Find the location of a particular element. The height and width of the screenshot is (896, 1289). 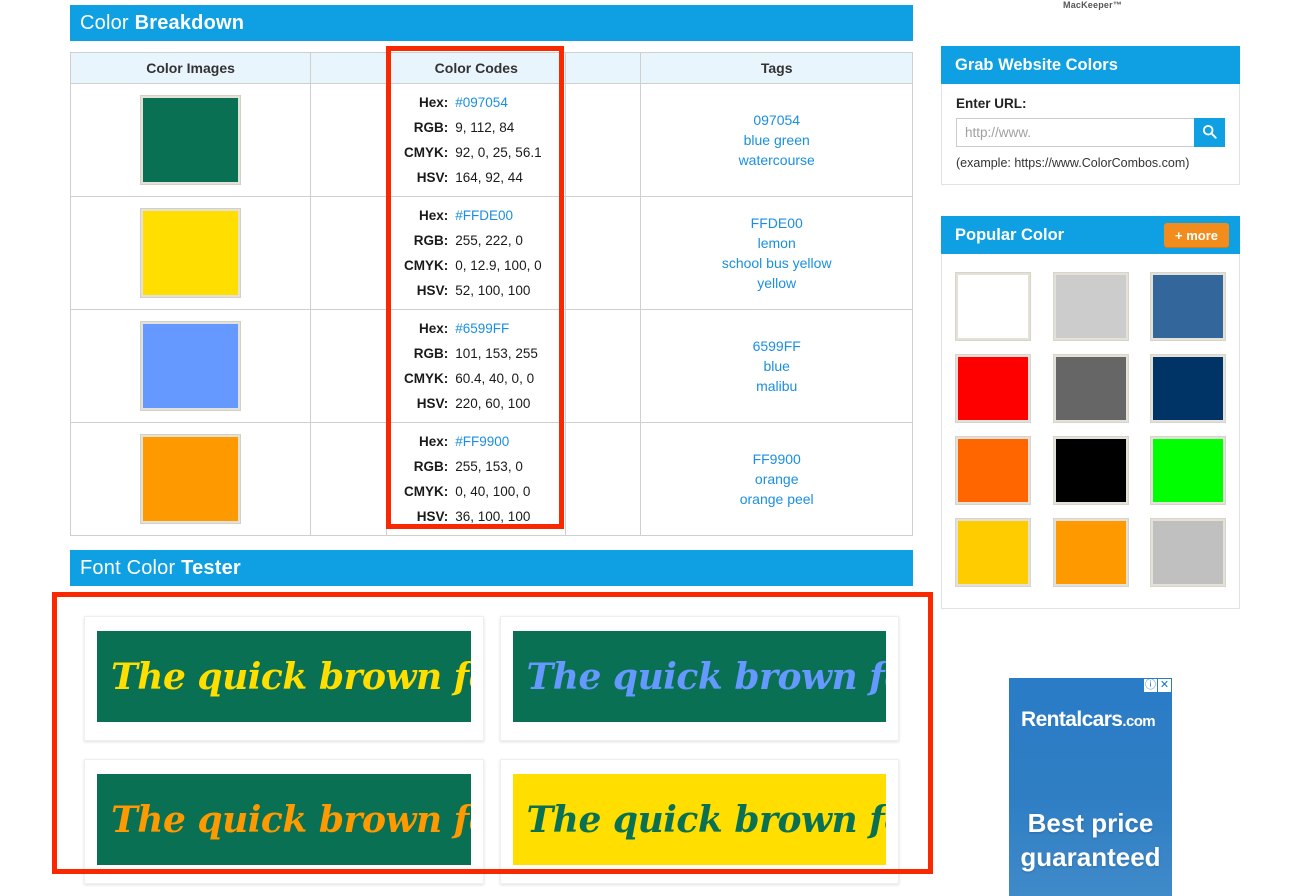

tag-link: FF9900 is located at coordinates (776, 459).